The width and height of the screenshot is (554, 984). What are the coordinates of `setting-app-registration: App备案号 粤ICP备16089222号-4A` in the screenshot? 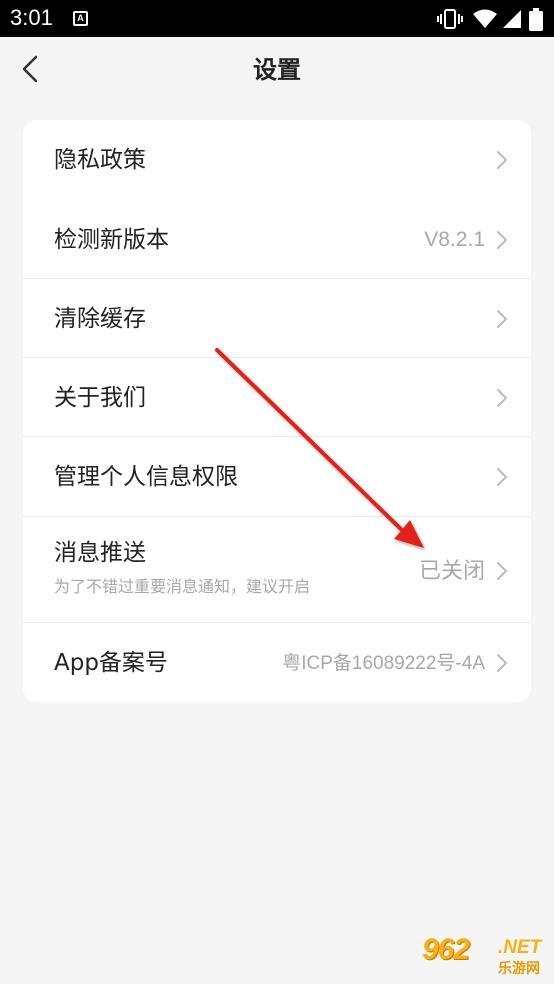 It's located at (277, 662).